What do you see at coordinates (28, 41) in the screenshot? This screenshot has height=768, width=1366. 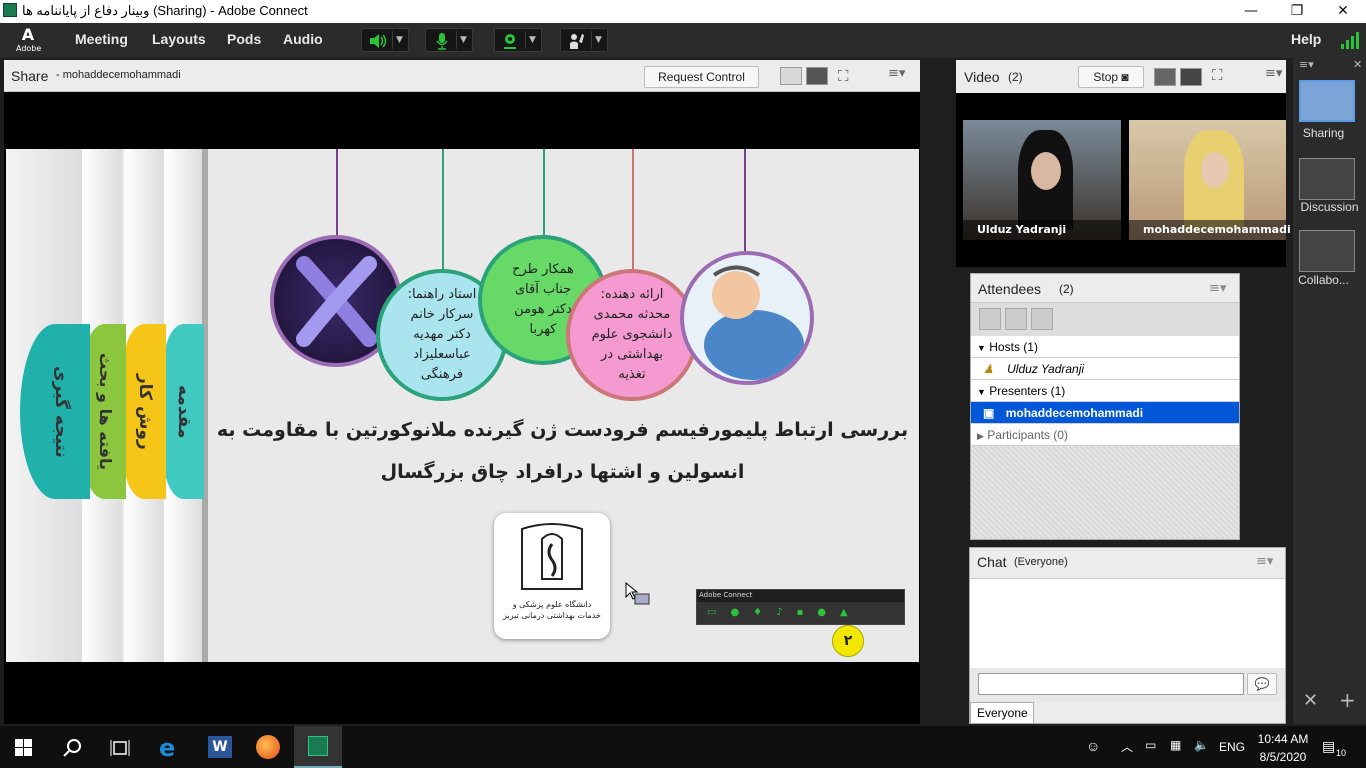 I see `adobe-logo: A Adobe` at bounding box center [28, 41].